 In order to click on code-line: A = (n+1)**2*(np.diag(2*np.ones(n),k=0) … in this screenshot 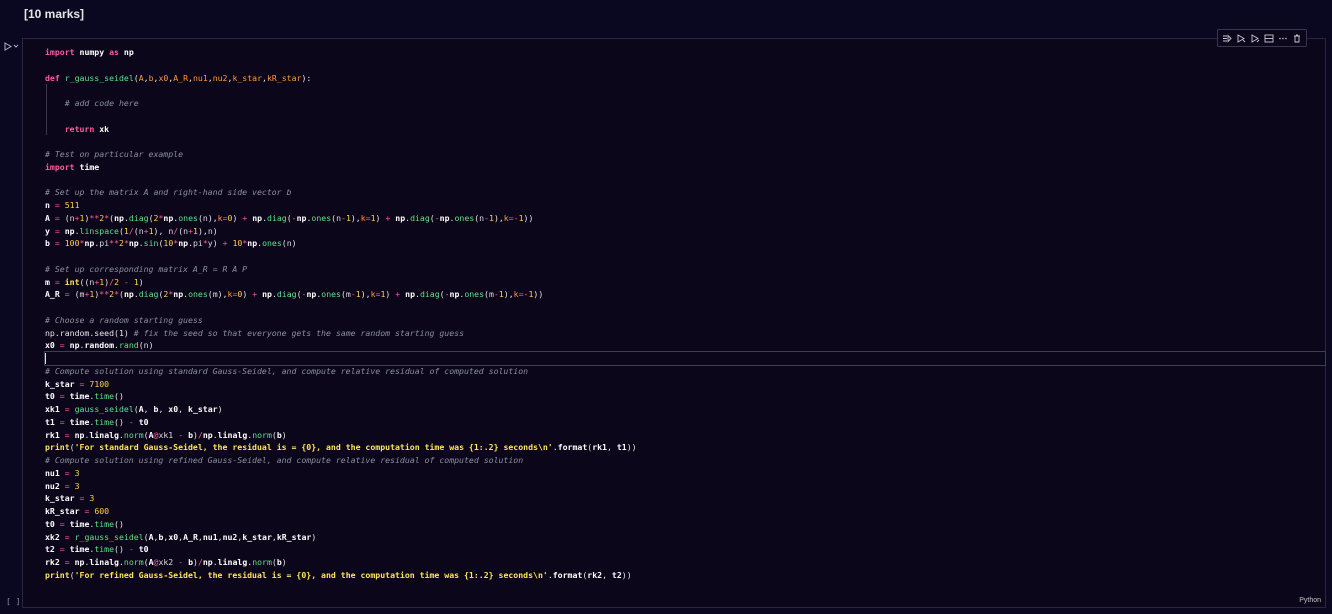, I will do `click(685, 218)`.